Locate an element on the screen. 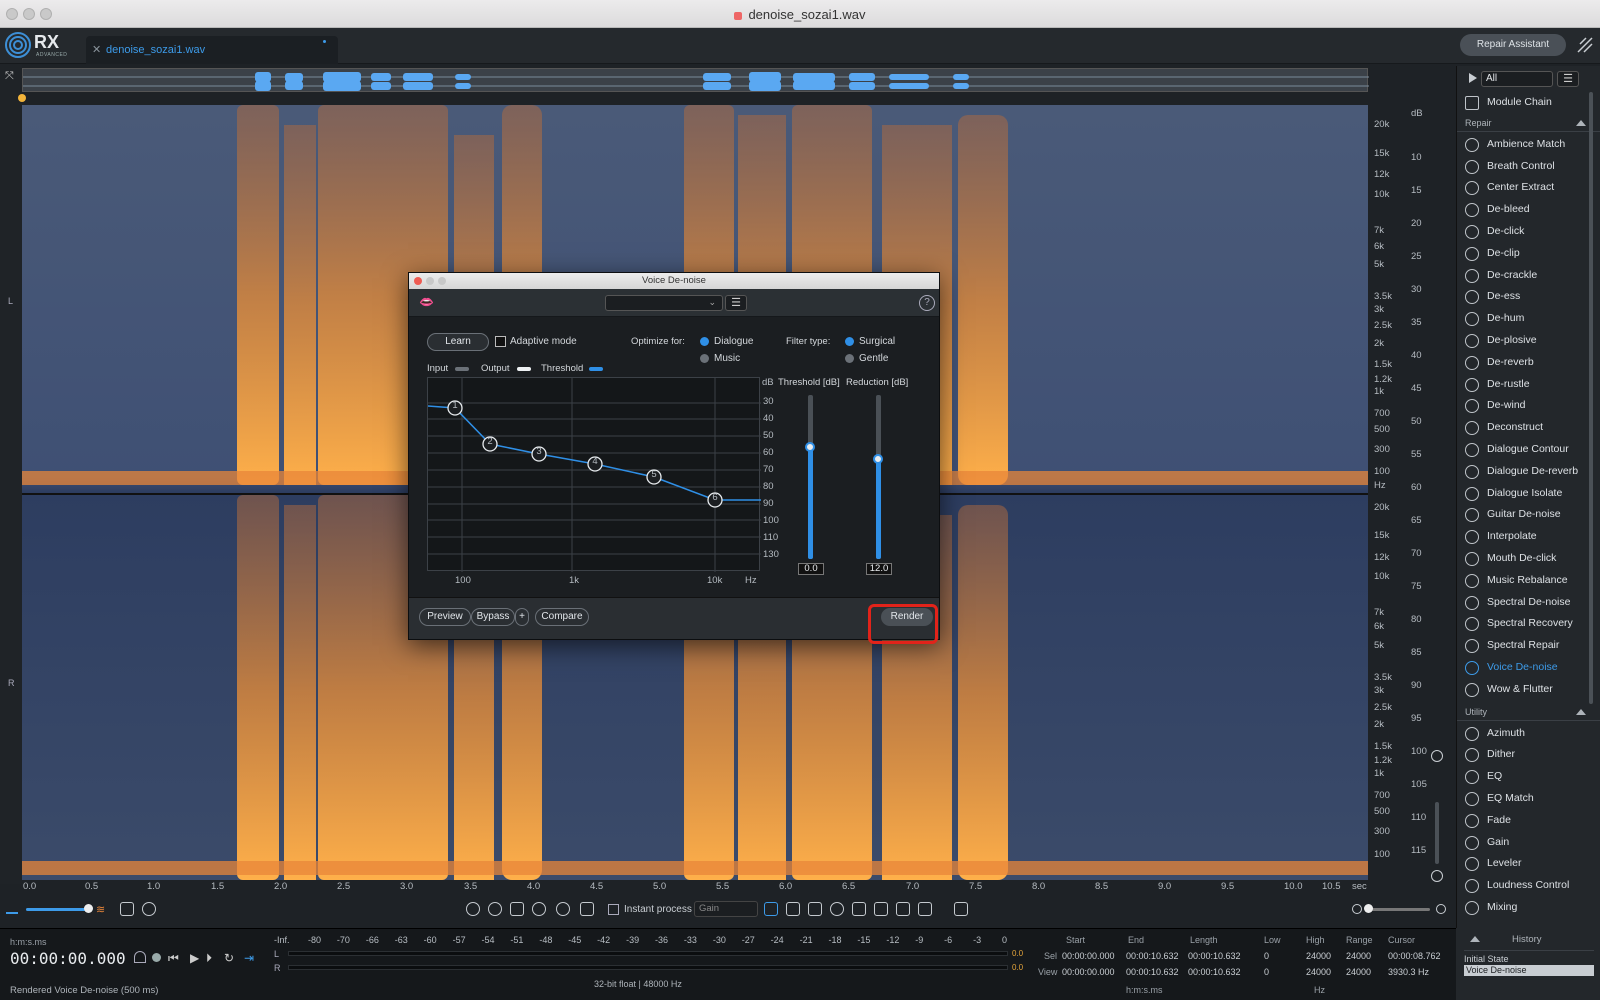 The image size is (1600, 1000). instant-process-mode-select: Gain is located at coordinates (726, 909).